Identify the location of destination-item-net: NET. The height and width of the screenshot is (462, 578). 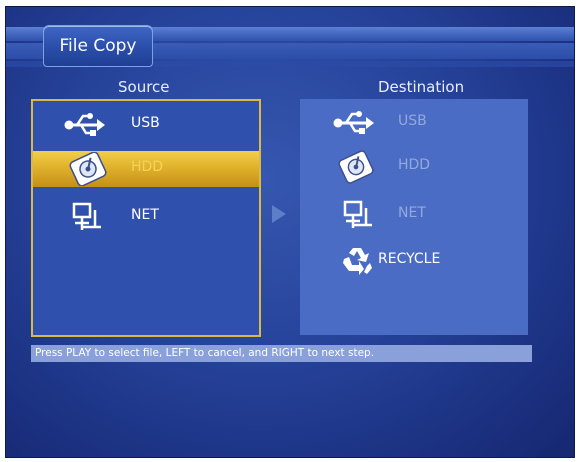
(414, 215).